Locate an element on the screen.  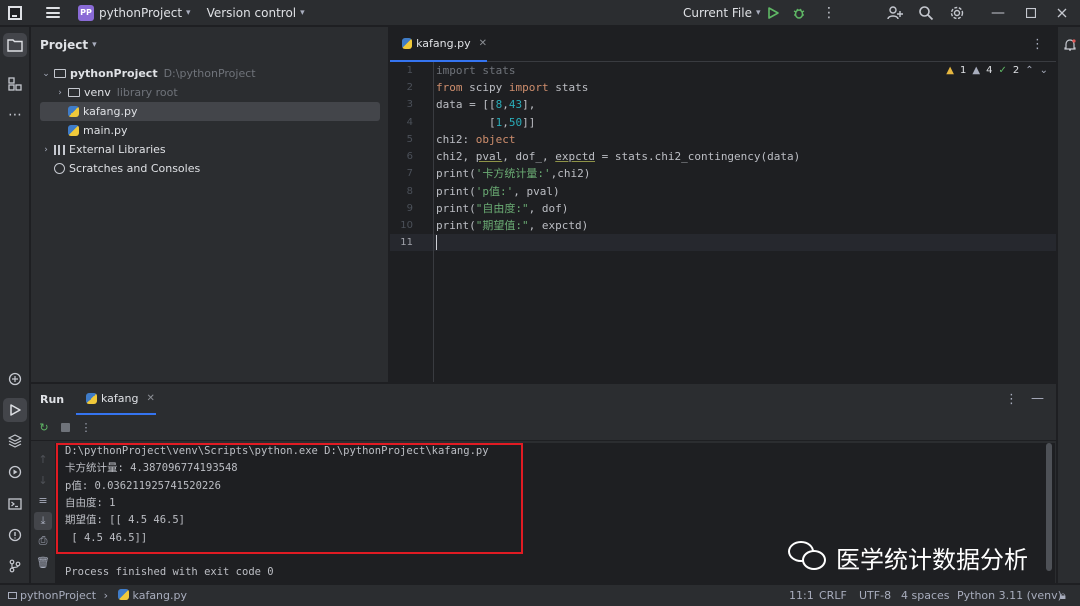
arrow-down-icon: ↓ is located at coordinates (43, 480).